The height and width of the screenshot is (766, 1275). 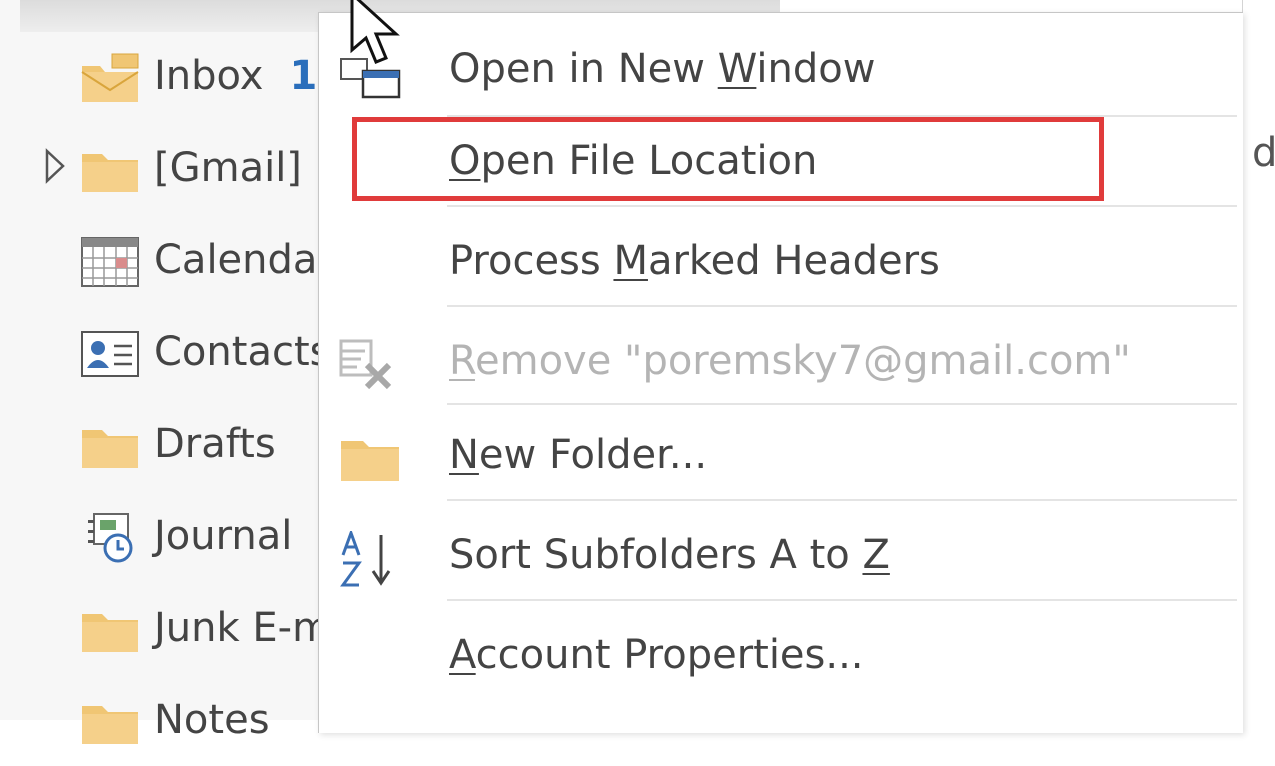 I want to click on menu-item-remove-account: Remove "poremsky7@gmail.com", so click(x=781, y=360).